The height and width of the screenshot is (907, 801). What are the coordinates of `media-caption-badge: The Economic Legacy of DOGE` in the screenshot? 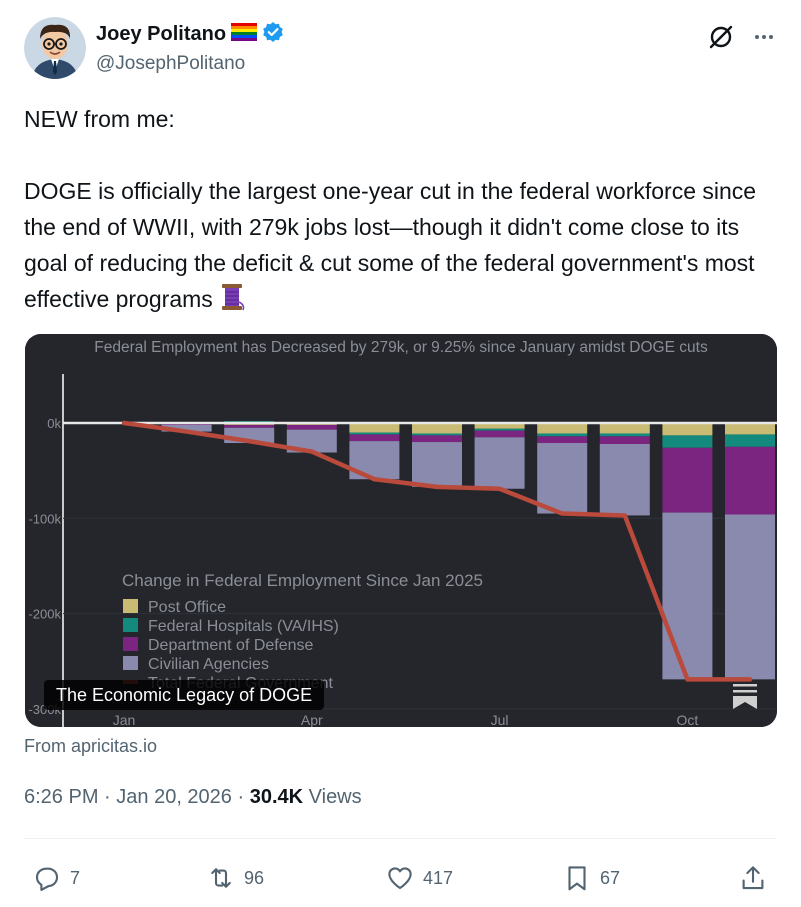 It's located at (184, 695).